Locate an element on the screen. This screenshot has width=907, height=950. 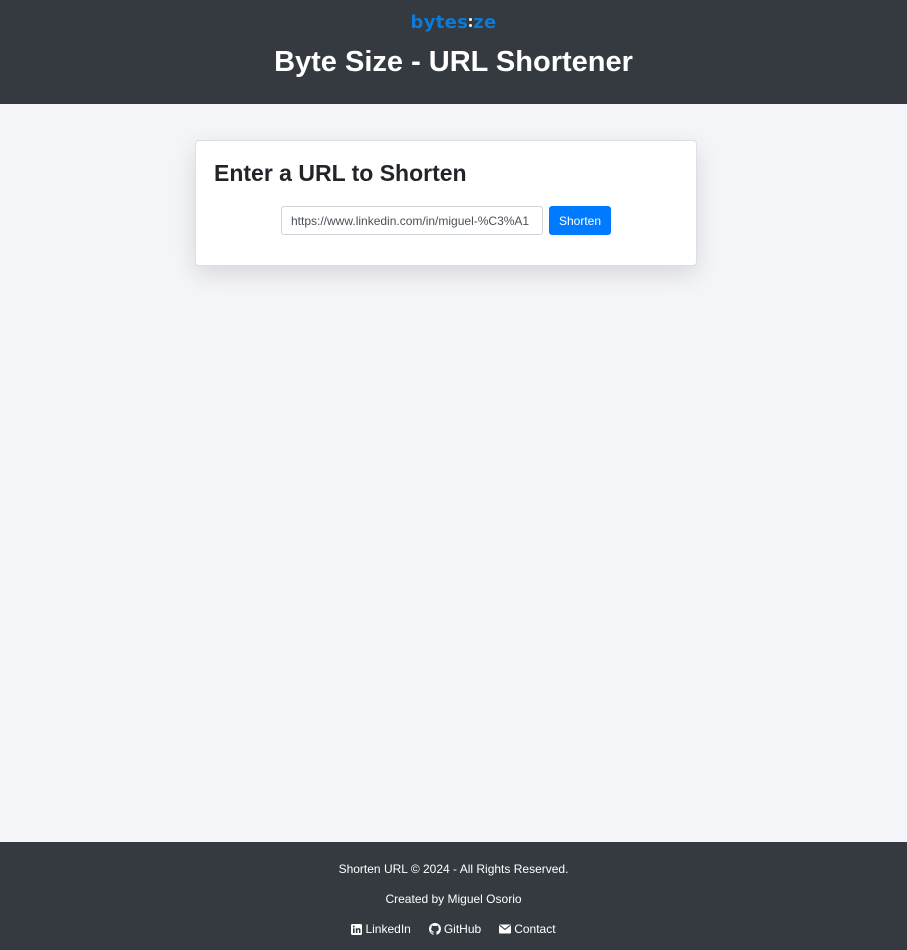
contact-link: Contact is located at coordinates (527, 929).